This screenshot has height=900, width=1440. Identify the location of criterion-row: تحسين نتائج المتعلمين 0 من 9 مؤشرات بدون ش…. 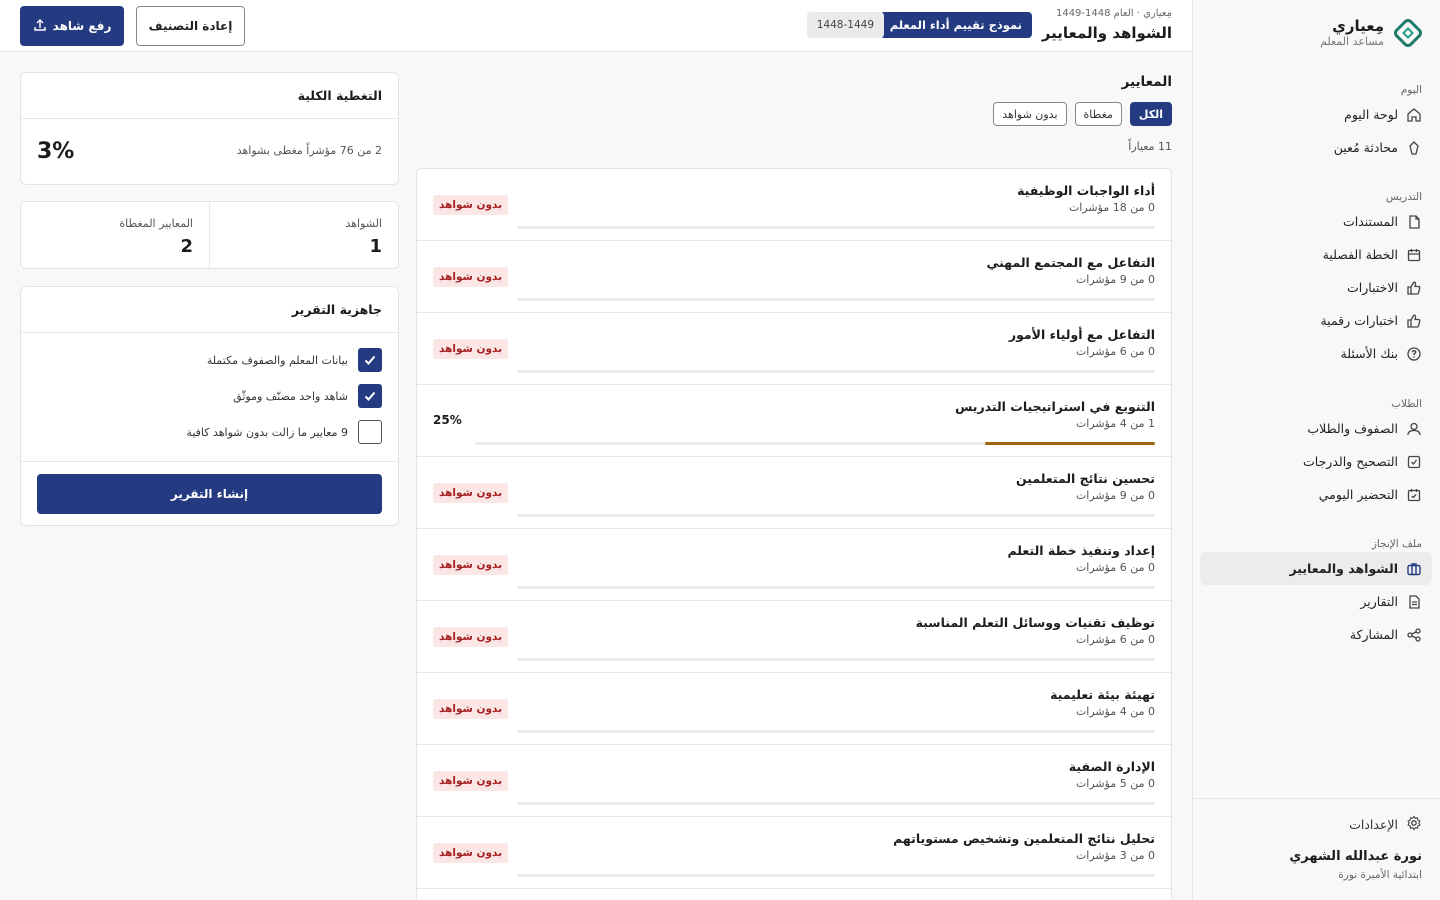
(794, 493).